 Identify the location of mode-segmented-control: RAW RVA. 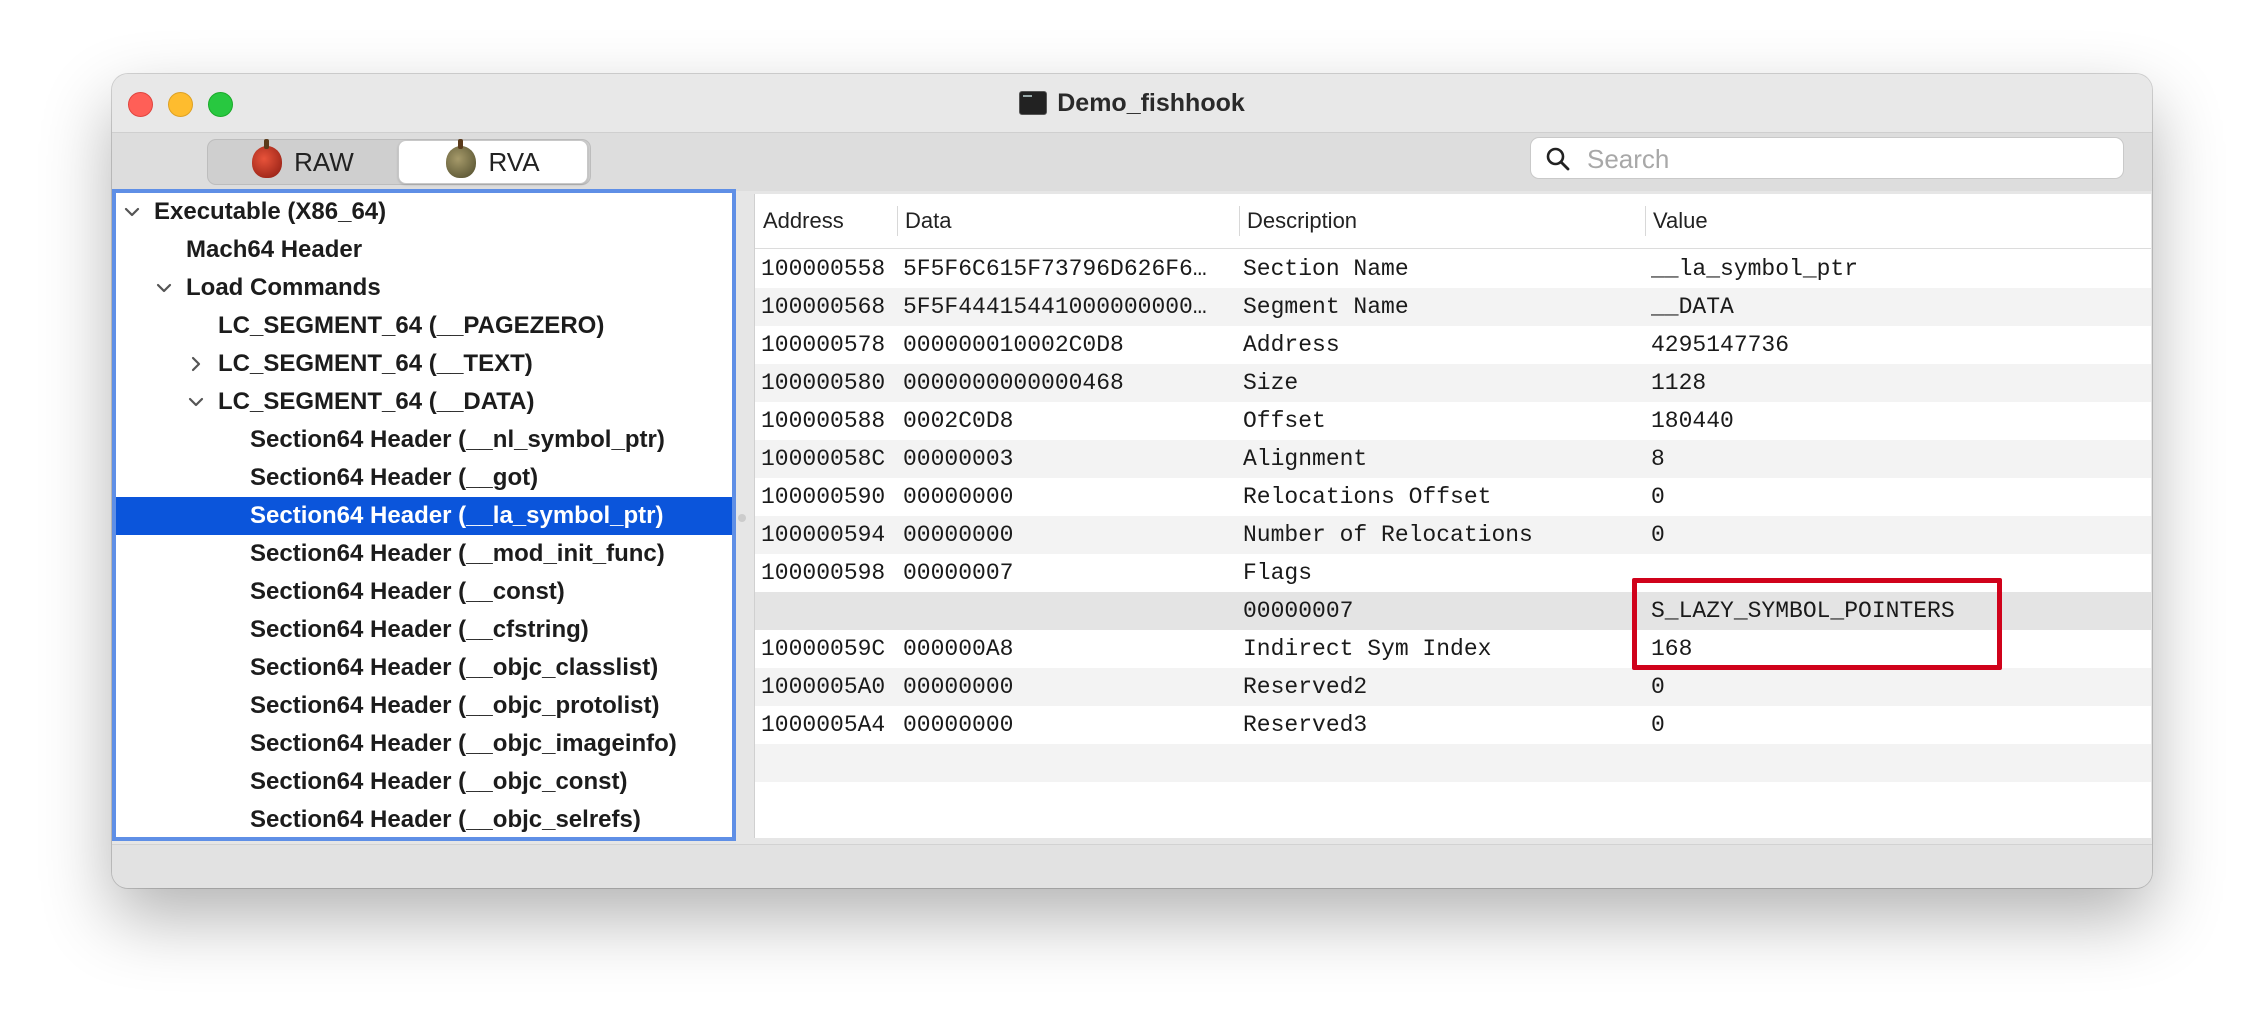
(399, 162).